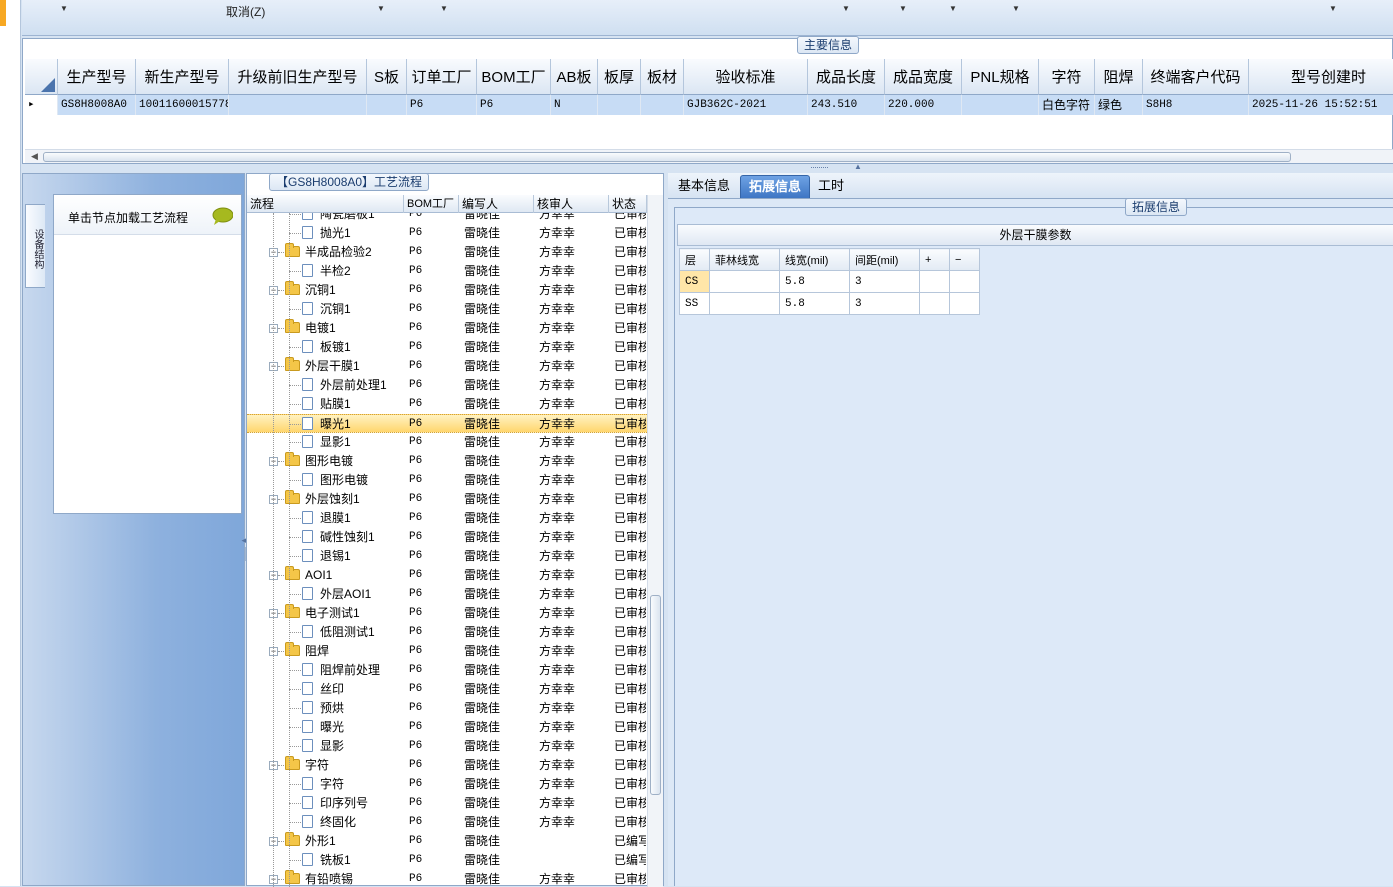  Describe the element at coordinates (35, 246) in the screenshot. I see `tab-equipment-structure: 设备结构` at that location.